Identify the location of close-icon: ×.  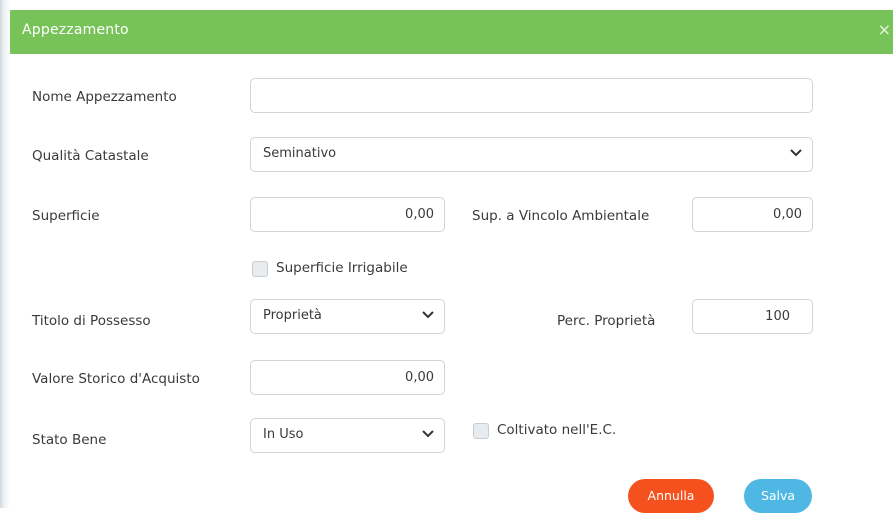
(884, 30).